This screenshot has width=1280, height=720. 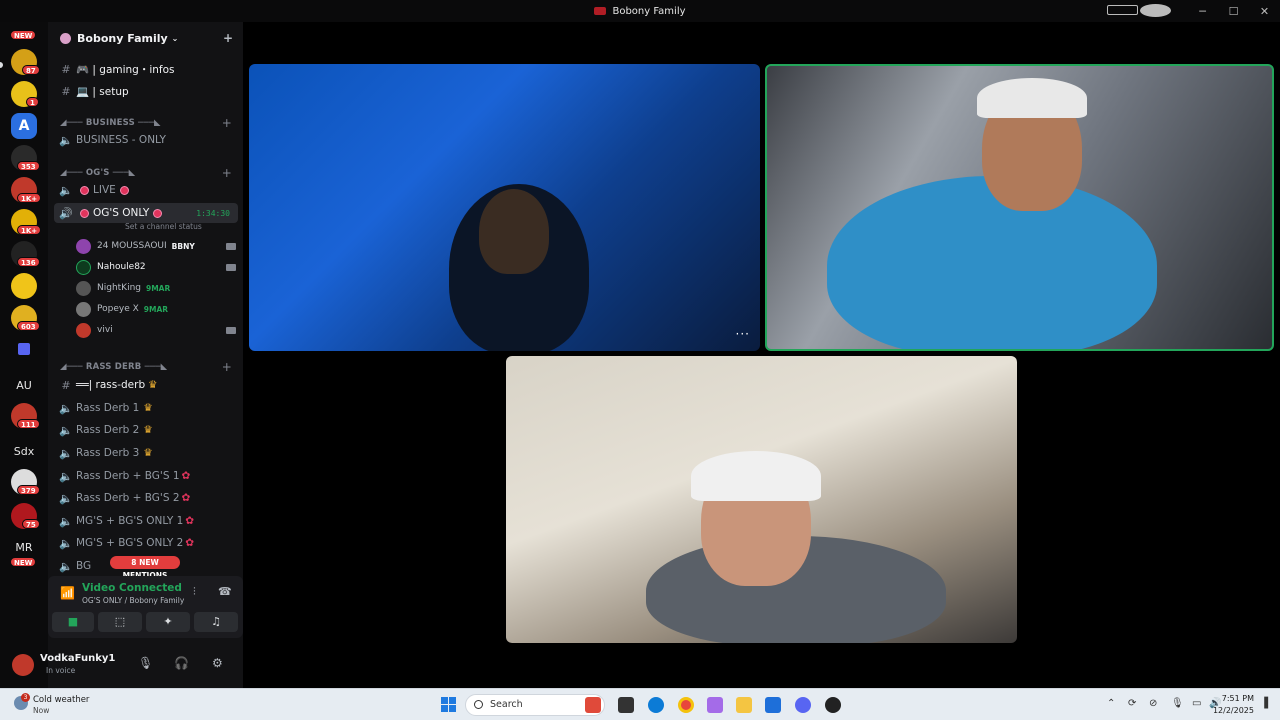 I want to click on close-button: ✕, so click(x=1264, y=11).